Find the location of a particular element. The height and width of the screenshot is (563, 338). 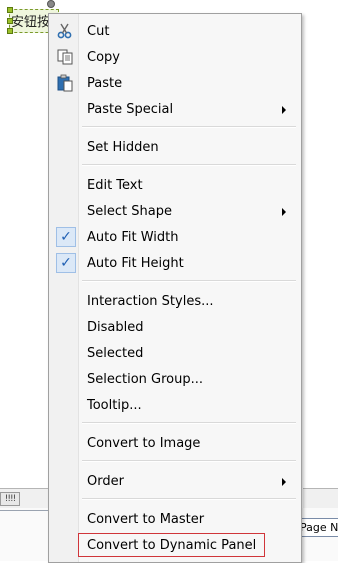

copy-icon is located at coordinates (65, 57).